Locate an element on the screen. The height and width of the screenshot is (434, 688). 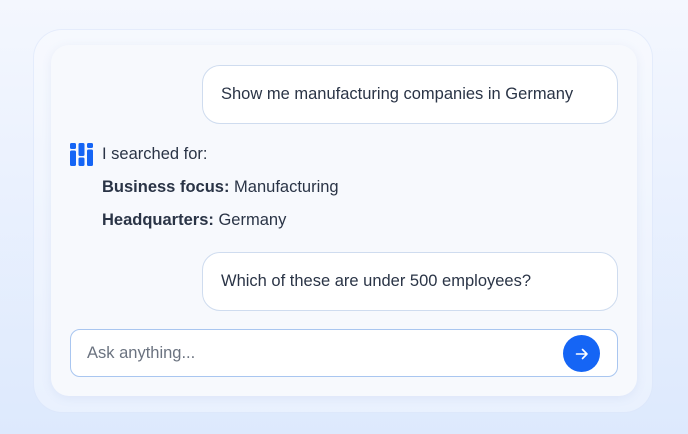
assistant-message-intro: I searched for: is located at coordinates (155, 154).